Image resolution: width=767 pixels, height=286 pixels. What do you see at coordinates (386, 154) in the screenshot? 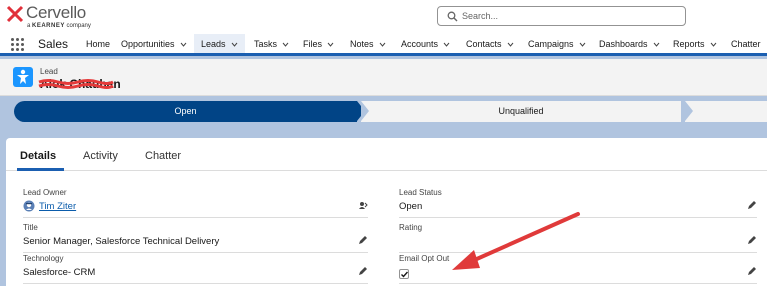
I see `record-tabs: Details Activity Chatter` at bounding box center [386, 154].